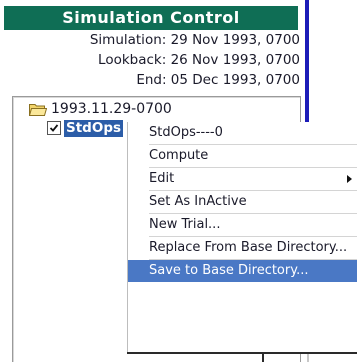 The width and height of the screenshot is (357, 362). What do you see at coordinates (162, 178) in the screenshot?
I see `menu-item-label: Edit` at bounding box center [162, 178].